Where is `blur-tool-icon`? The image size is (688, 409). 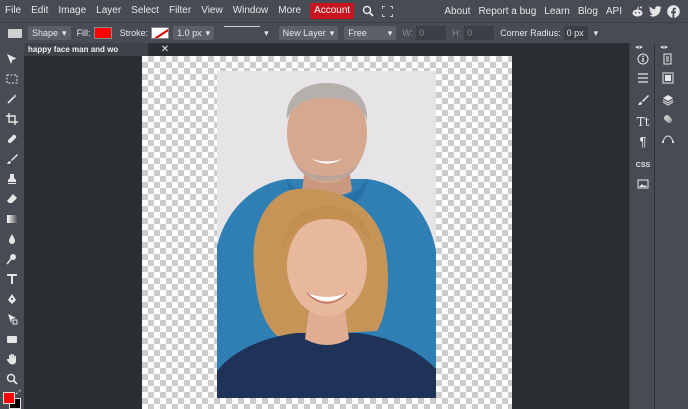 blur-tool-icon is located at coordinates (12, 239).